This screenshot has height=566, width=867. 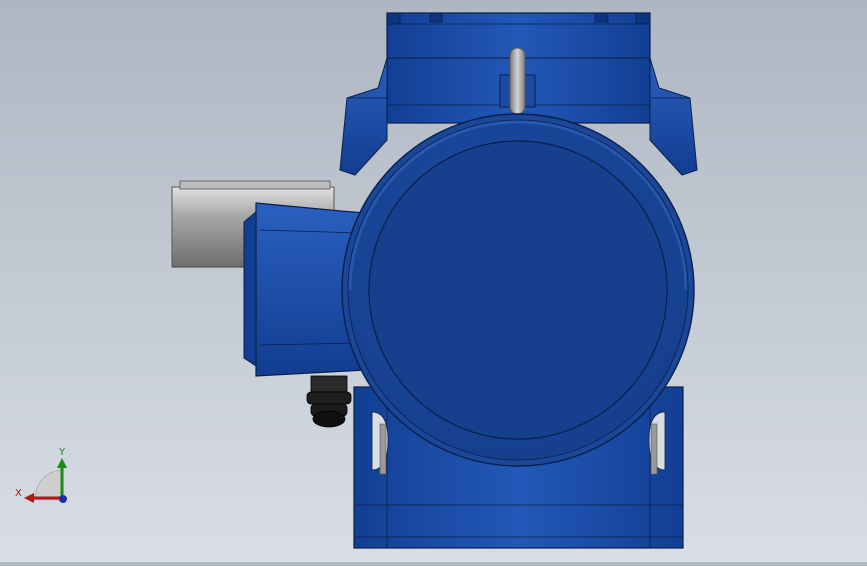 I want to click on x-axis-label: X, so click(x=18, y=493).